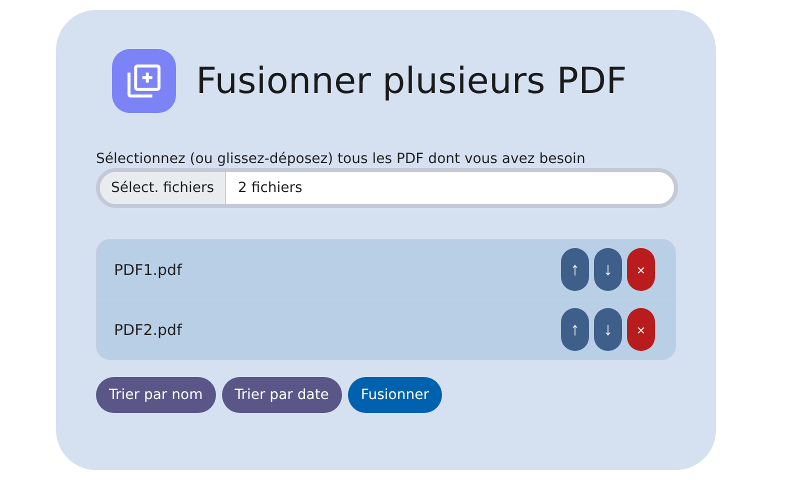  Describe the element at coordinates (341, 159) in the screenshot. I see `file-input-label: Sélectionnez (ou glissez-déposez) tous les PDF dont vous avez besoin` at that location.